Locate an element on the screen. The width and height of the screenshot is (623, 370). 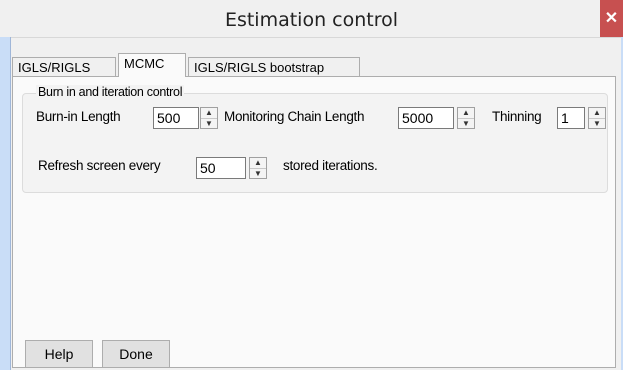
tab-igls-rigls: IGLS/RIGLS is located at coordinates (64, 66).